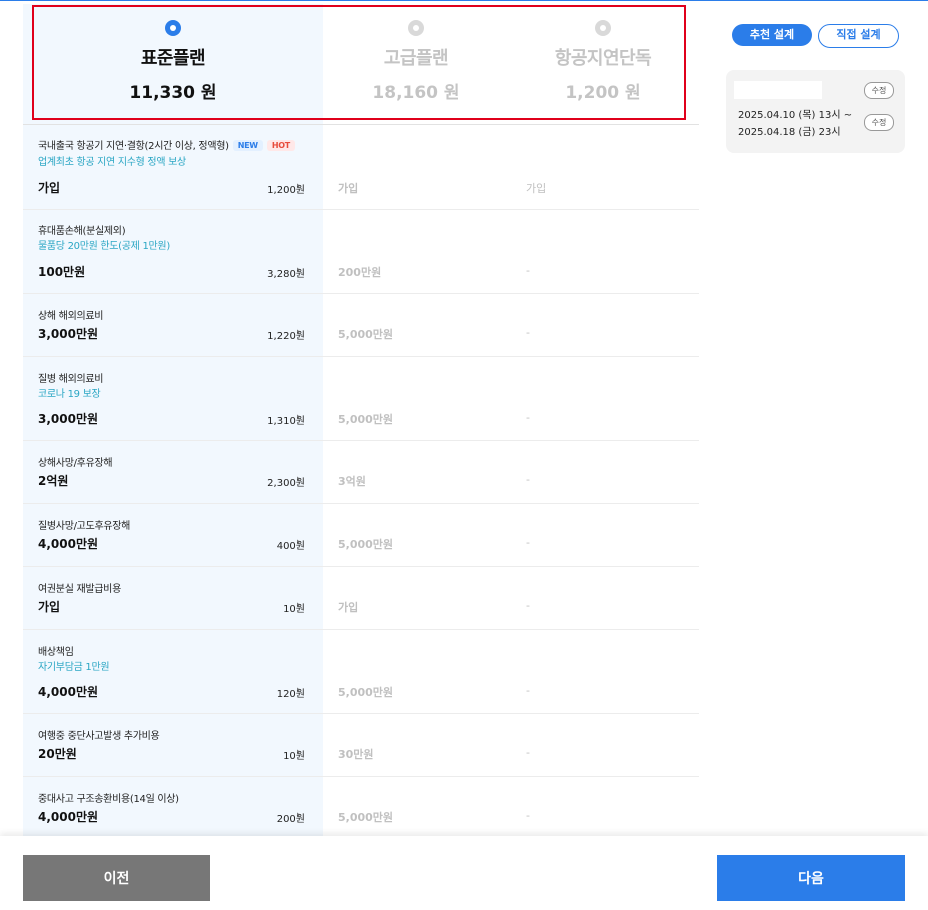  What do you see at coordinates (108, 799) in the screenshot?
I see `coverage-label: 중대사고 구조송환비용(14일 이상)` at bounding box center [108, 799].